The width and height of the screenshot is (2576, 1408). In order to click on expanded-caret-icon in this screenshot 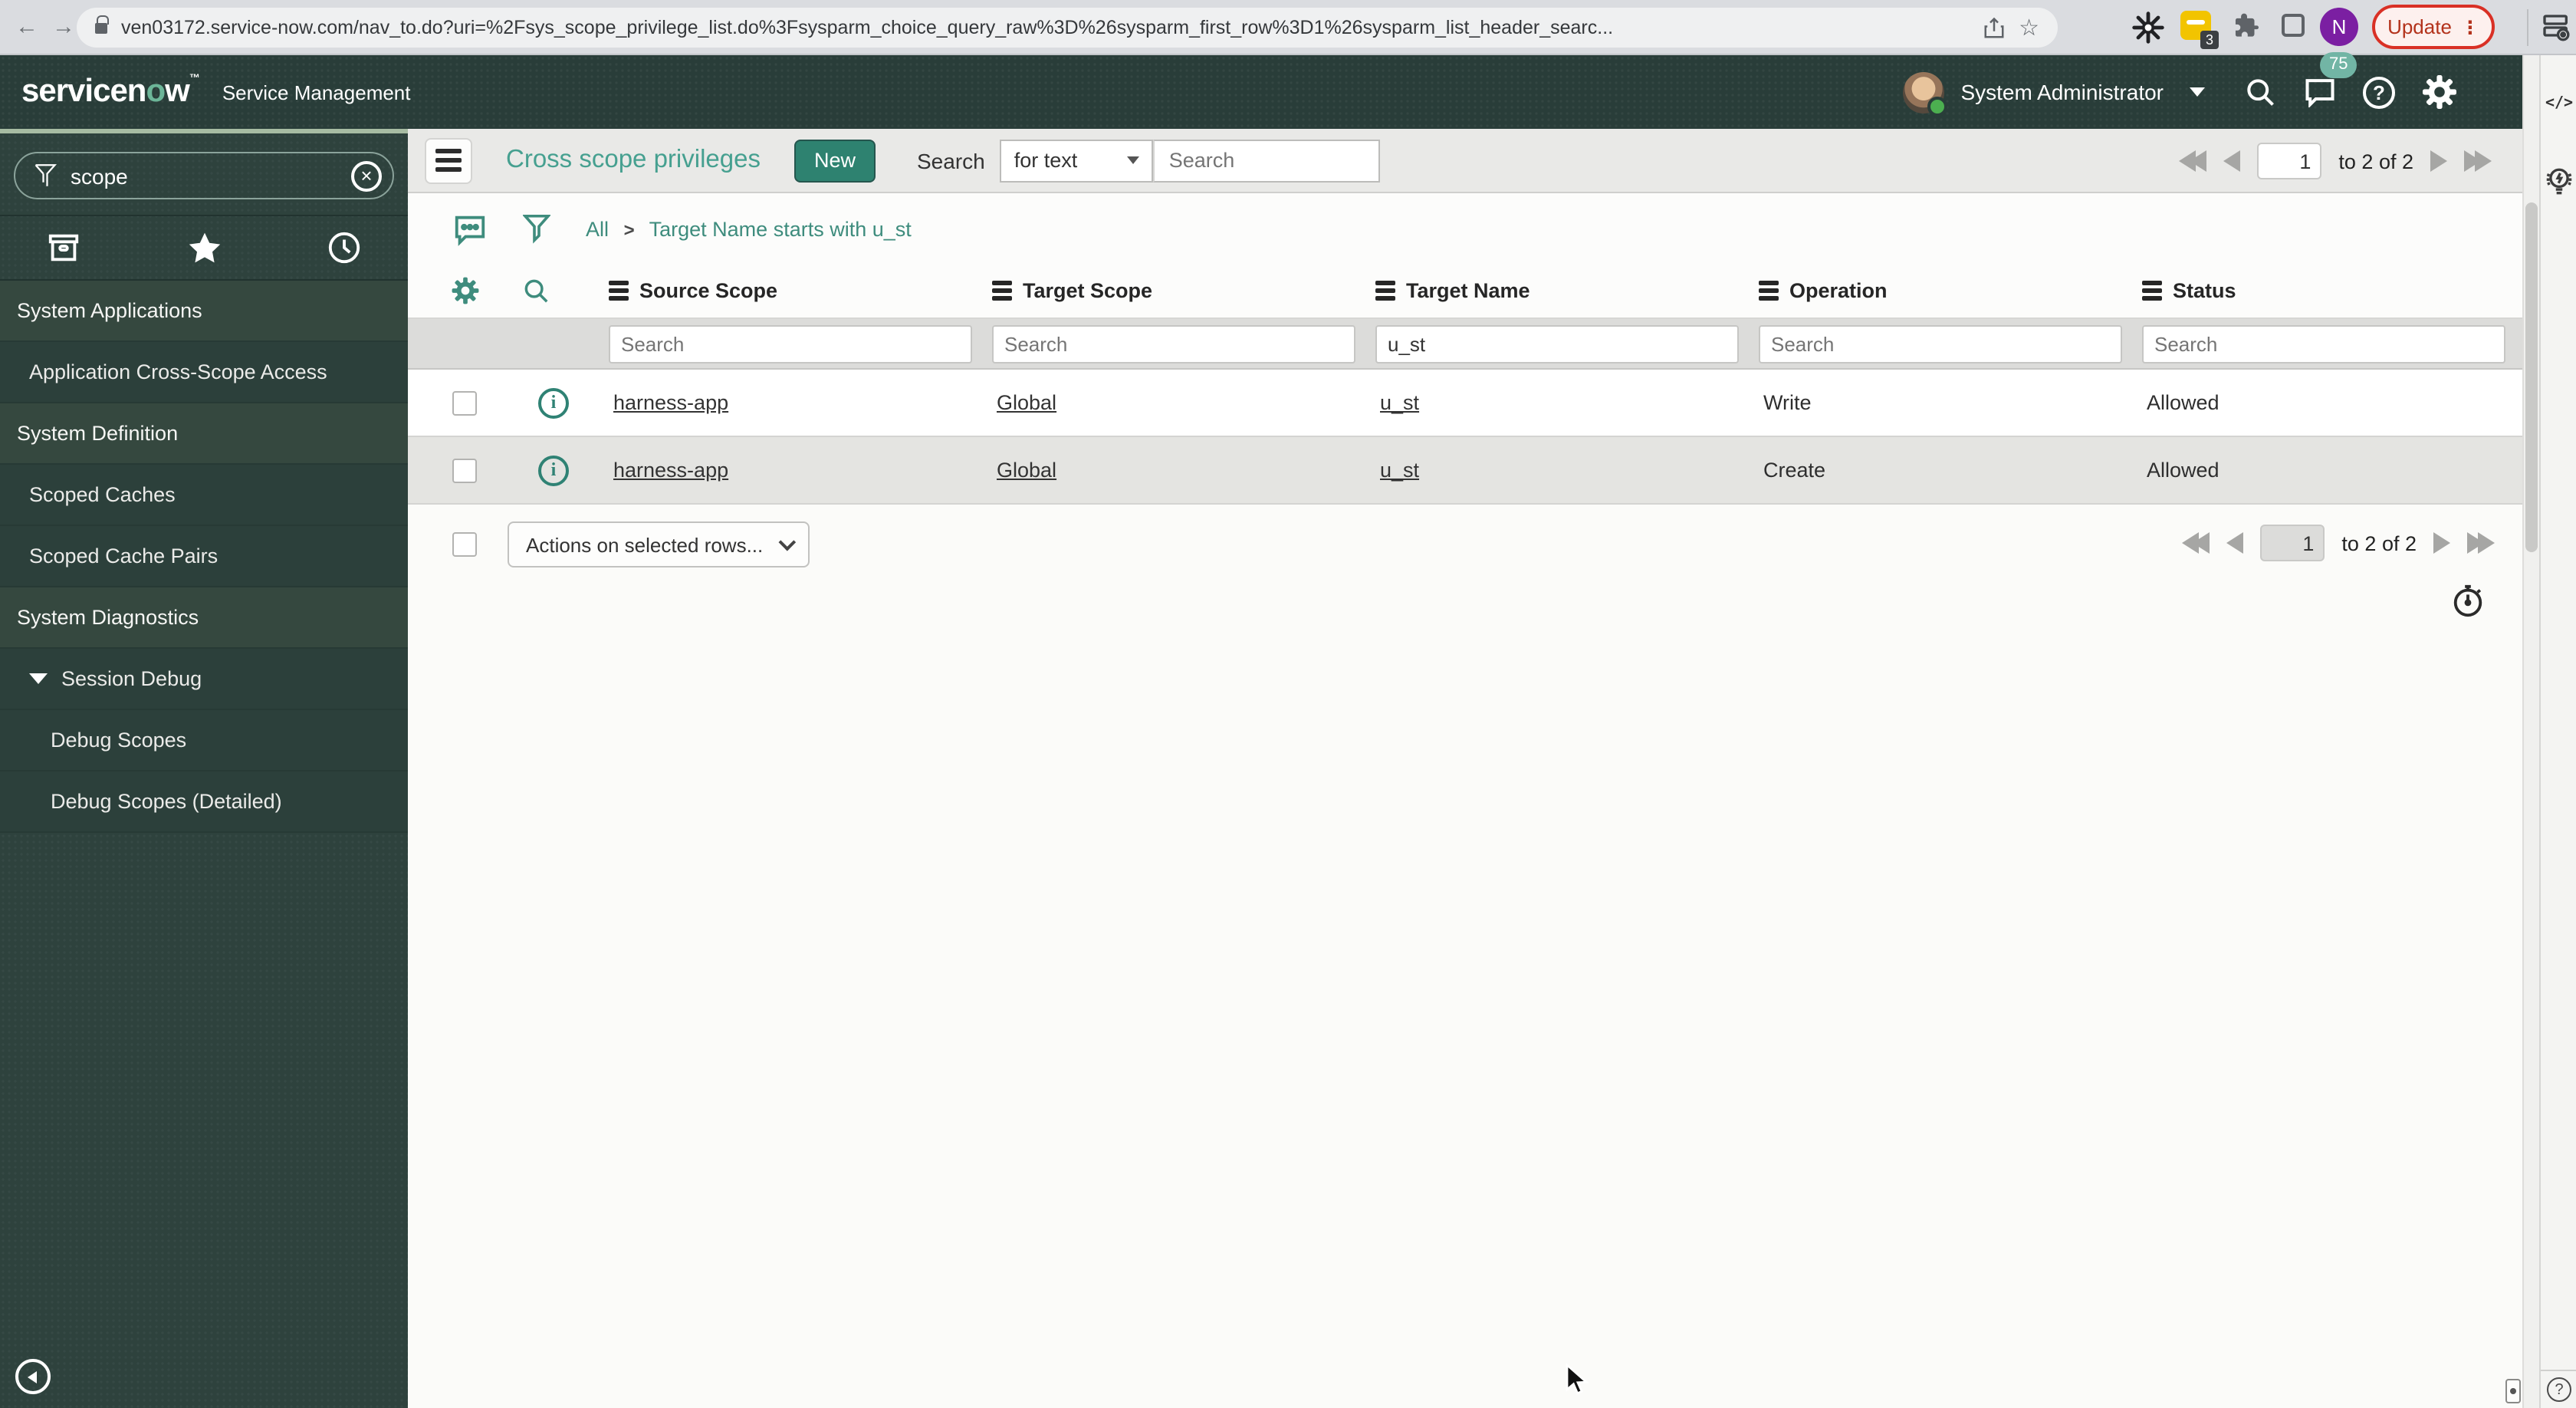, I will do `click(39, 678)`.